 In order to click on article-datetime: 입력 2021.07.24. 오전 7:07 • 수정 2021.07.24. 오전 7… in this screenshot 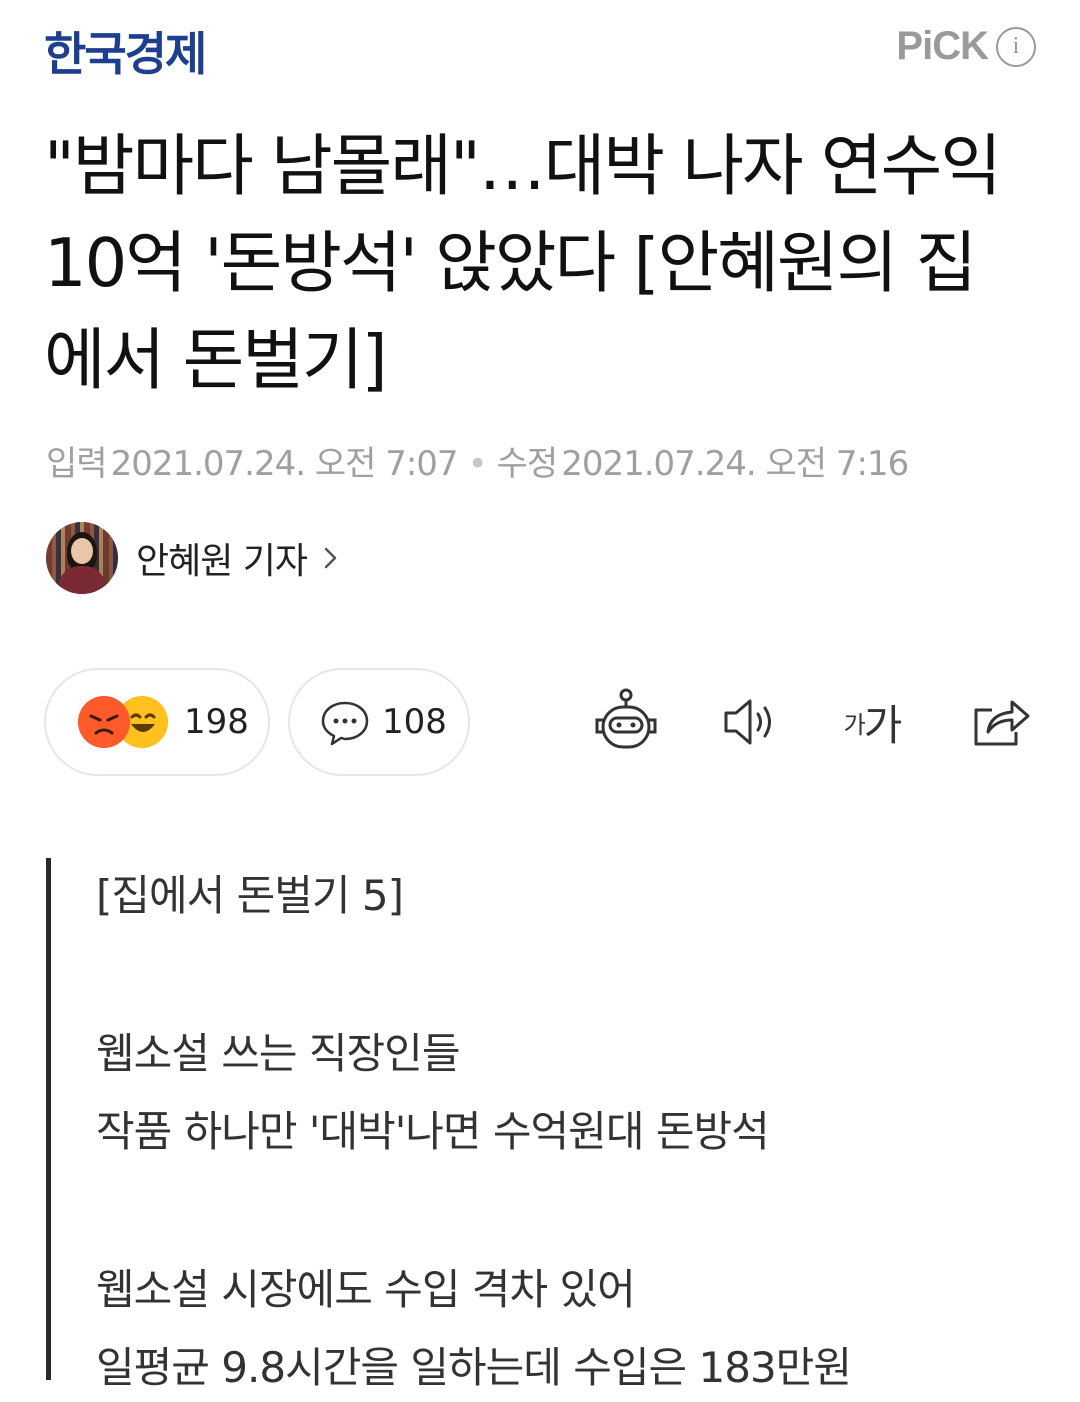, I will do `click(477, 460)`.